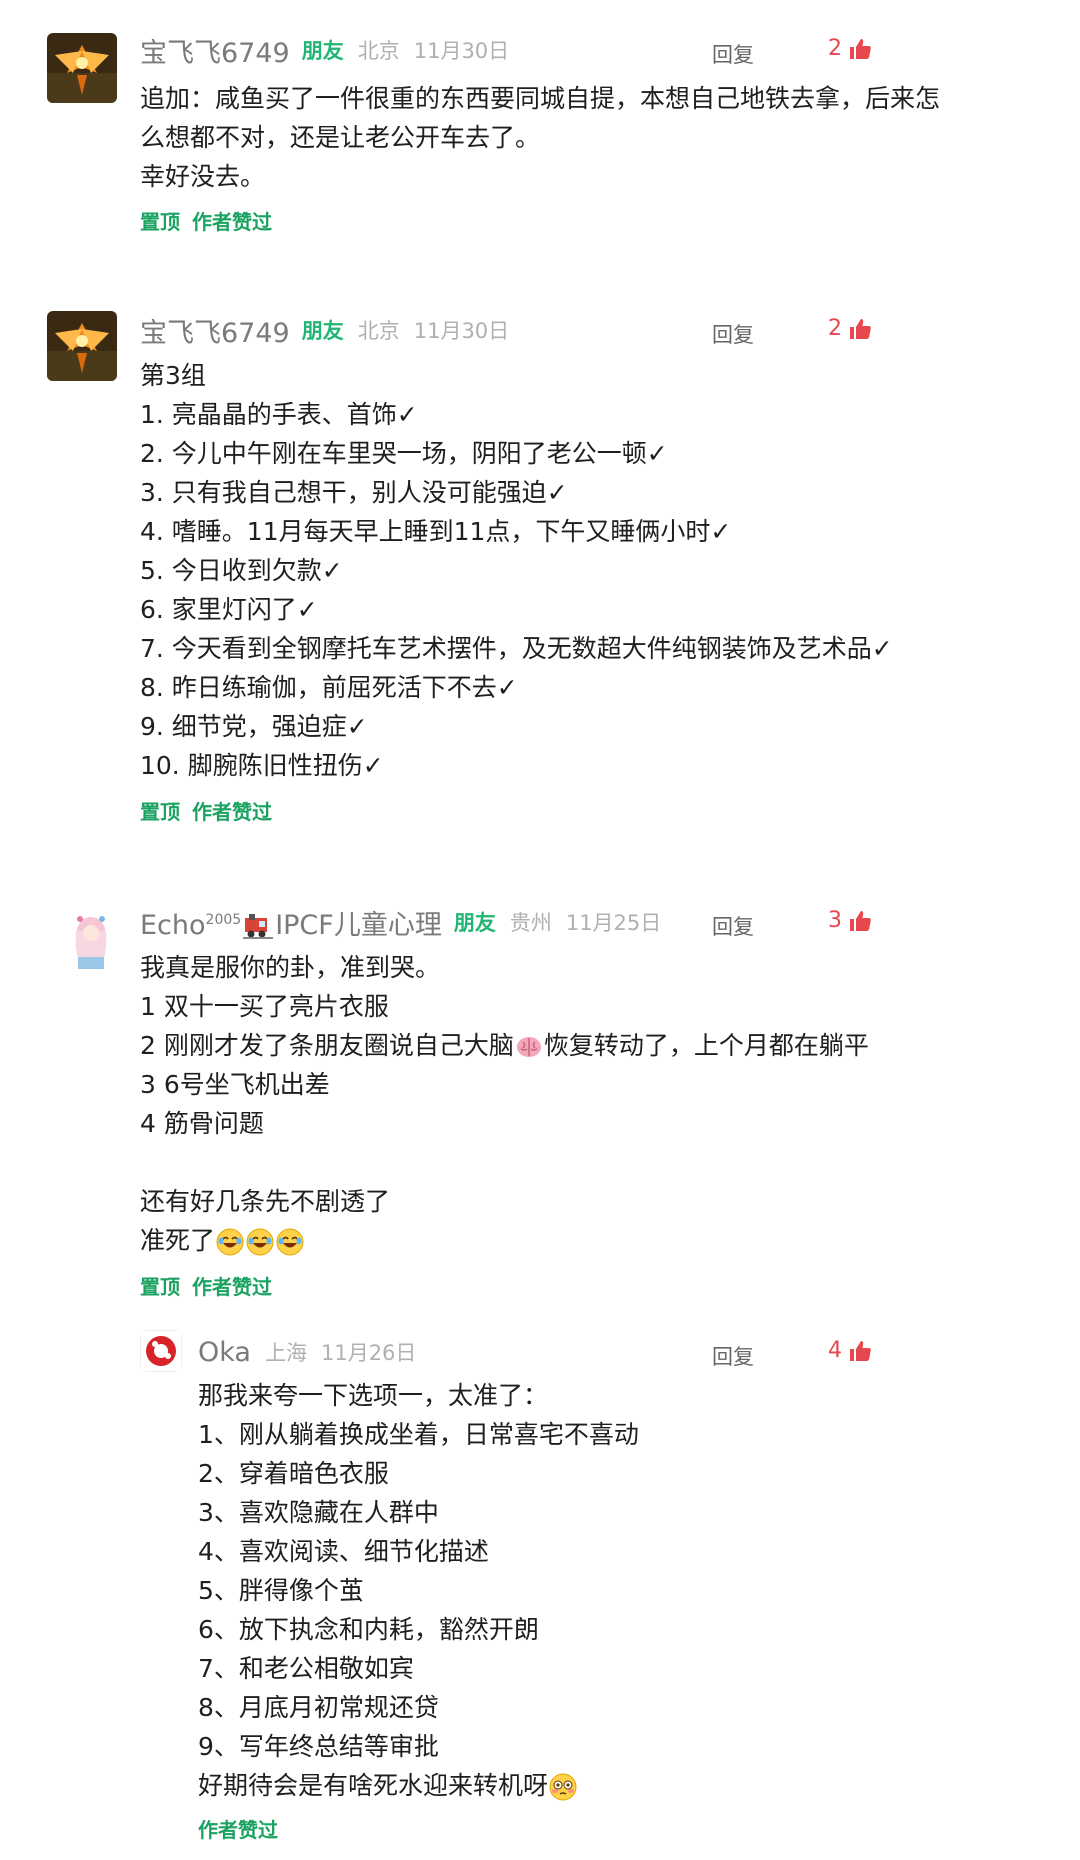 The image size is (1080, 1860). What do you see at coordinates (368, 1353) in the screenshot?
I see `date: 11月26日` at bounding box center [368, 1353].